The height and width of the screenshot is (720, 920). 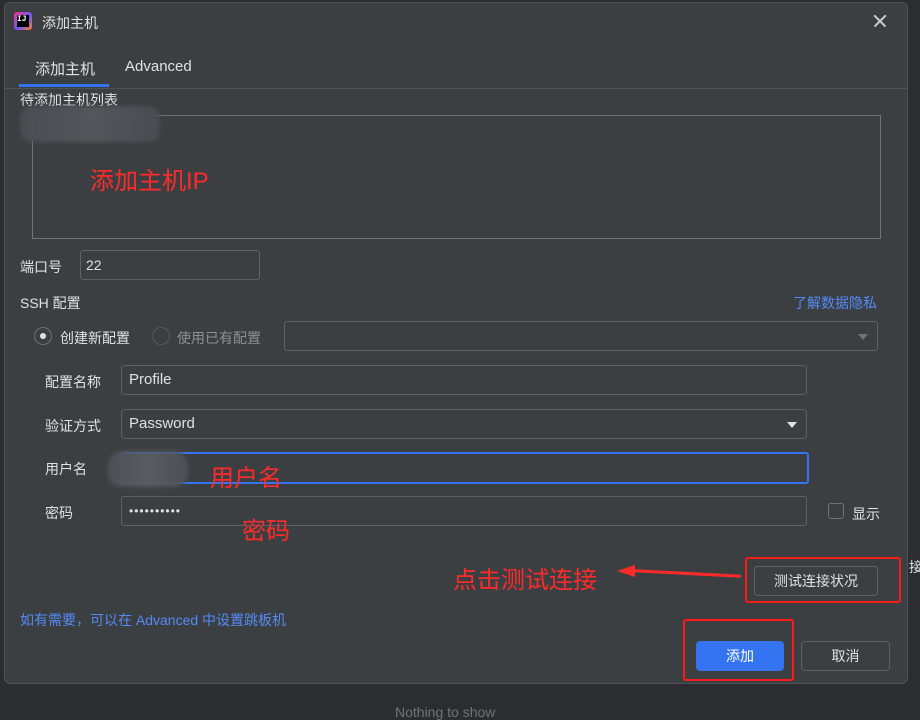 I want to click on existing-config-select, so click(x=581, y=336).